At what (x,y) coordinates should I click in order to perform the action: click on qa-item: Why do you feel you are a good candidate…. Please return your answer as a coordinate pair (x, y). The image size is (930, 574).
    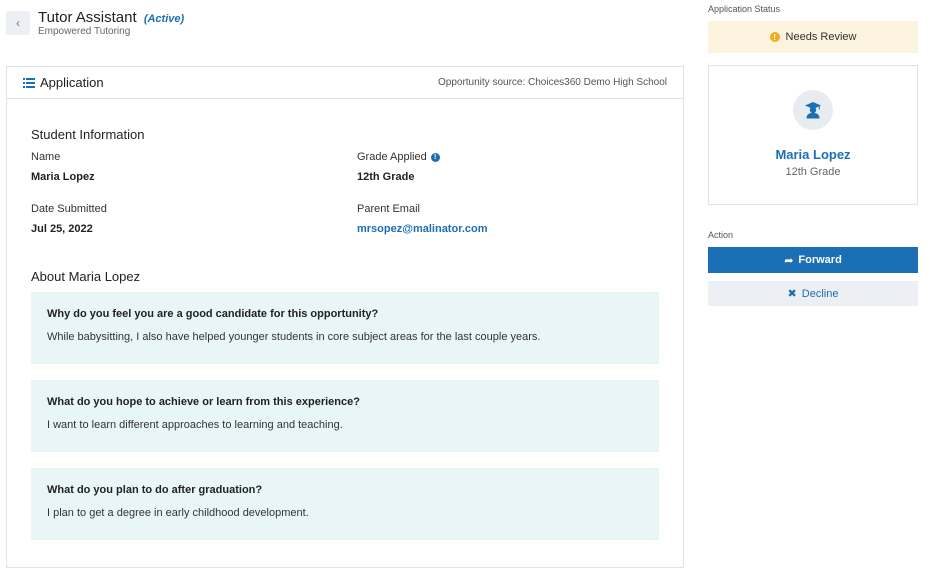
    Looking at the image, I should click on (345, 328).